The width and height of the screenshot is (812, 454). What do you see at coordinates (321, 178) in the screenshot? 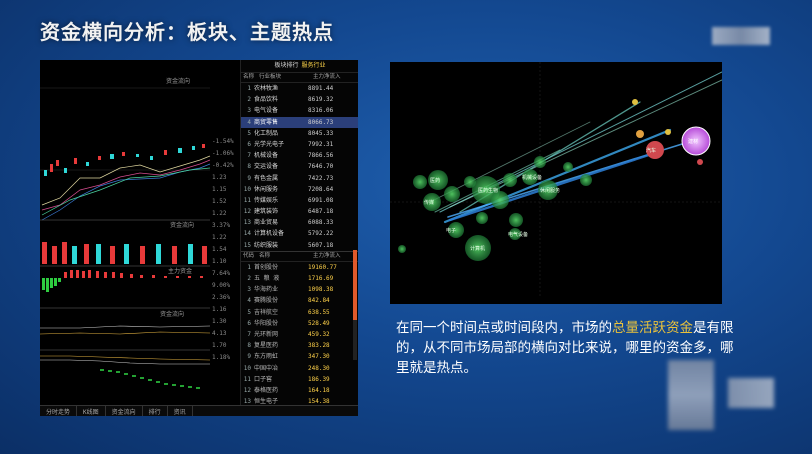
I see `sector-value: 7422.73` at bounding box center [321, 178].